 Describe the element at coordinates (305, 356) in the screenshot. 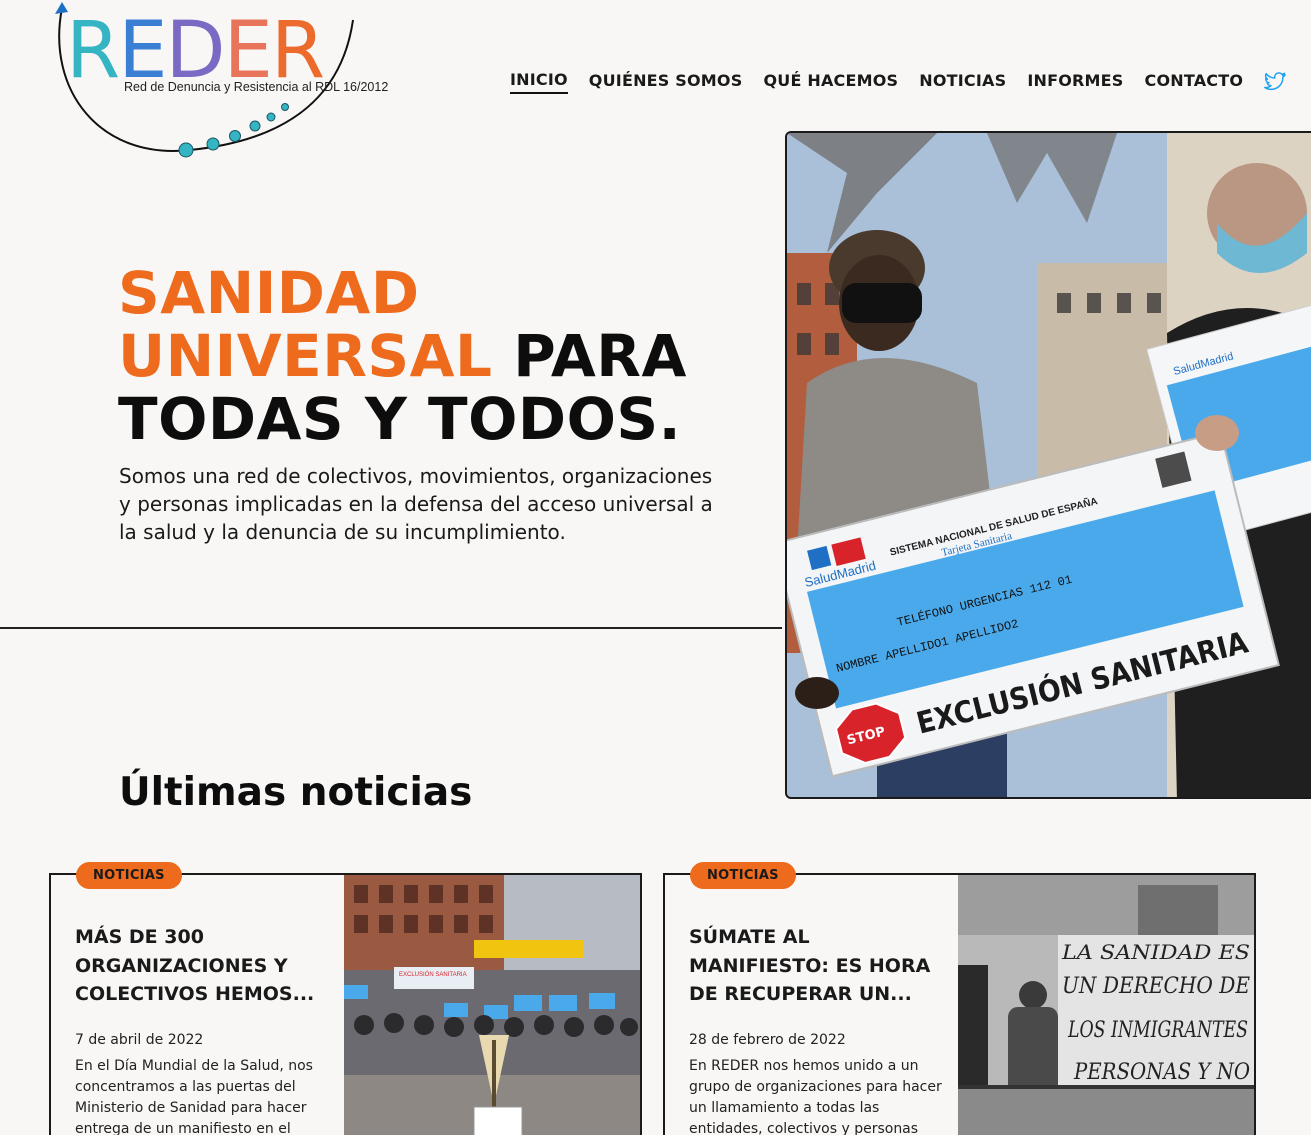

I see `hero-title-orange-2: UNIVERSAL` at that location.